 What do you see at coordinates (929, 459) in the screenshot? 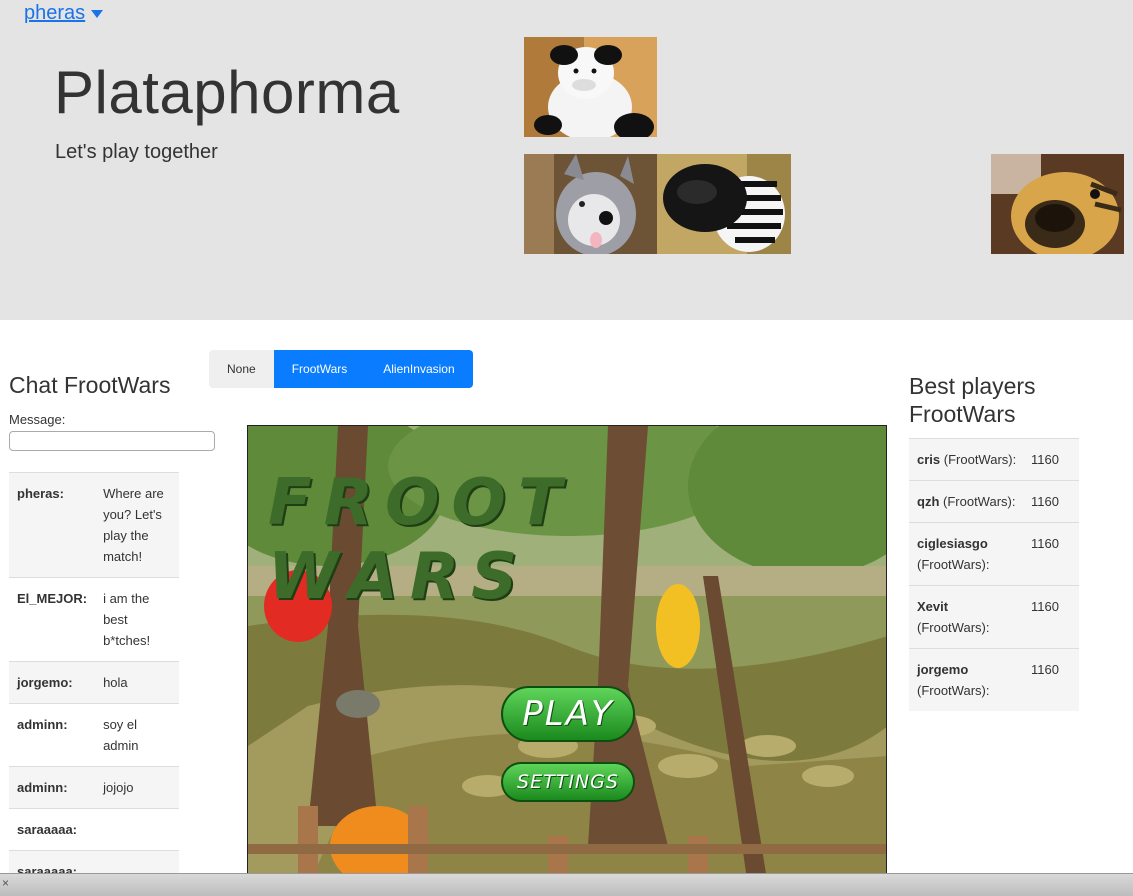
I see `player-name: cris` at bounding box center [929, 459].